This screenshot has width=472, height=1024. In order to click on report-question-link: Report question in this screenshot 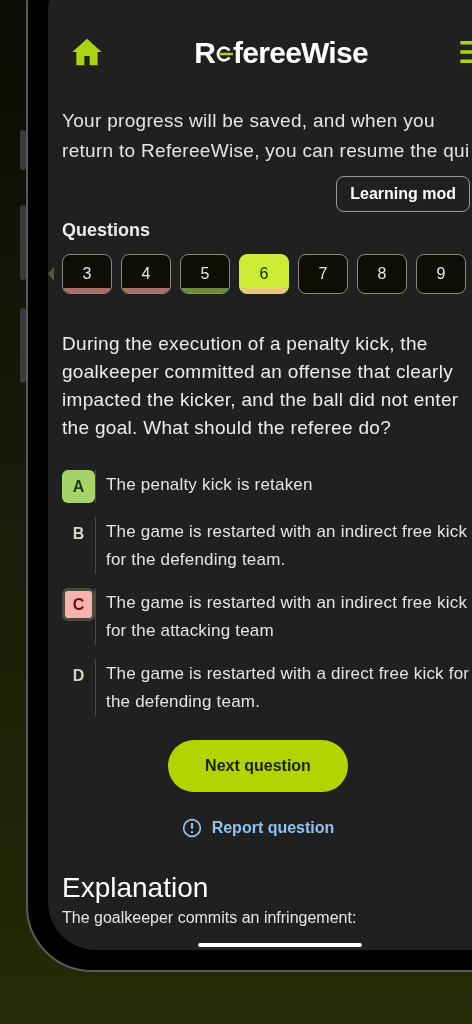, I will do `click(258, 828)`.